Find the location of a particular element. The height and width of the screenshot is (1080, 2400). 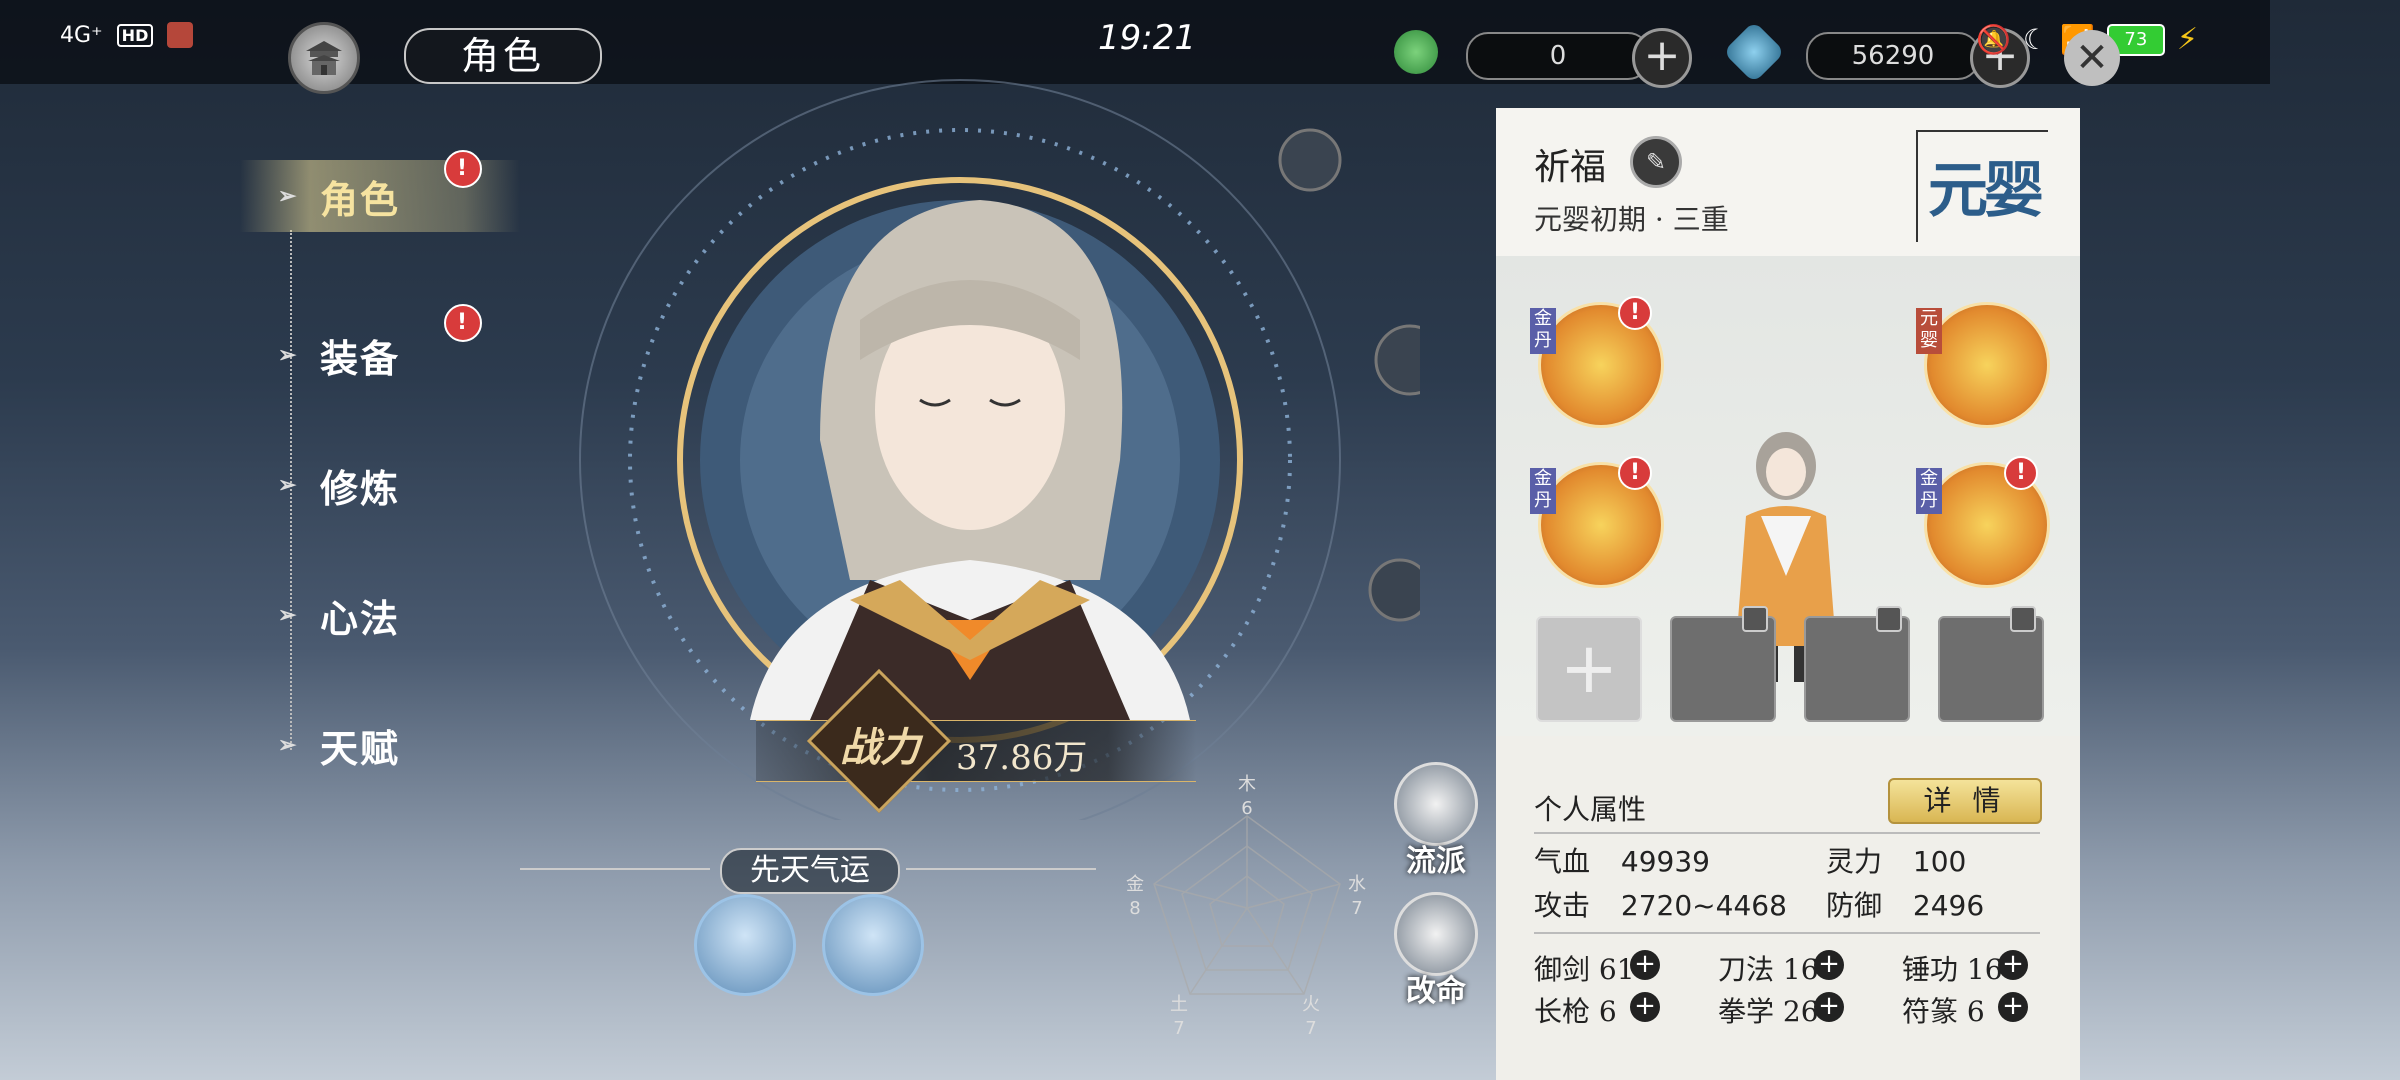

skill-blade-plus-button: + is located at coordinates (1829, 965).